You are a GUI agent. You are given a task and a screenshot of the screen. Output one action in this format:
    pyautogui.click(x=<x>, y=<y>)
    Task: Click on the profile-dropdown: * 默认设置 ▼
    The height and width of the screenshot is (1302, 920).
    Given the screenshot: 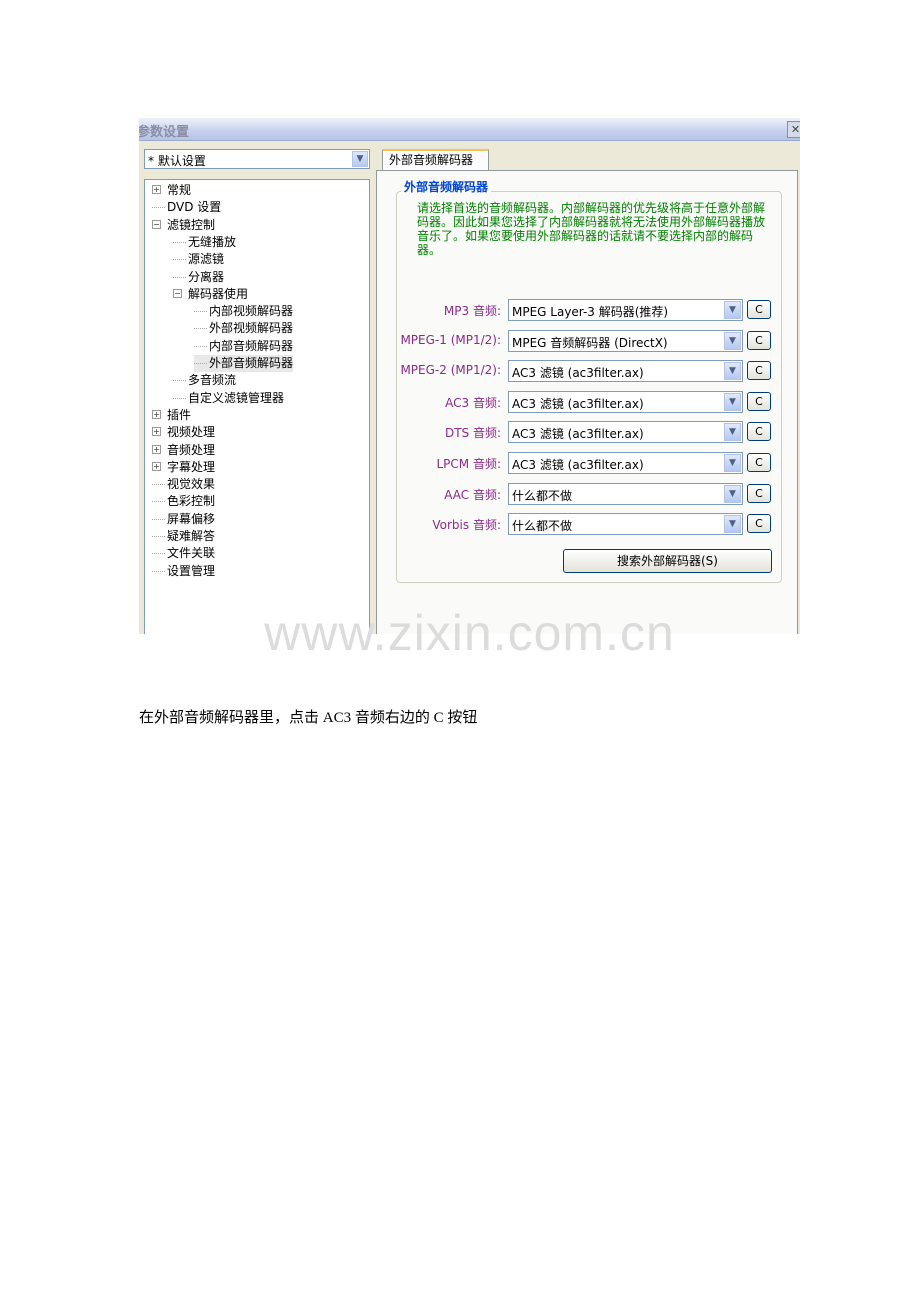 What is the action you would take?
    pyautogui.click(x=257, y=159)
    